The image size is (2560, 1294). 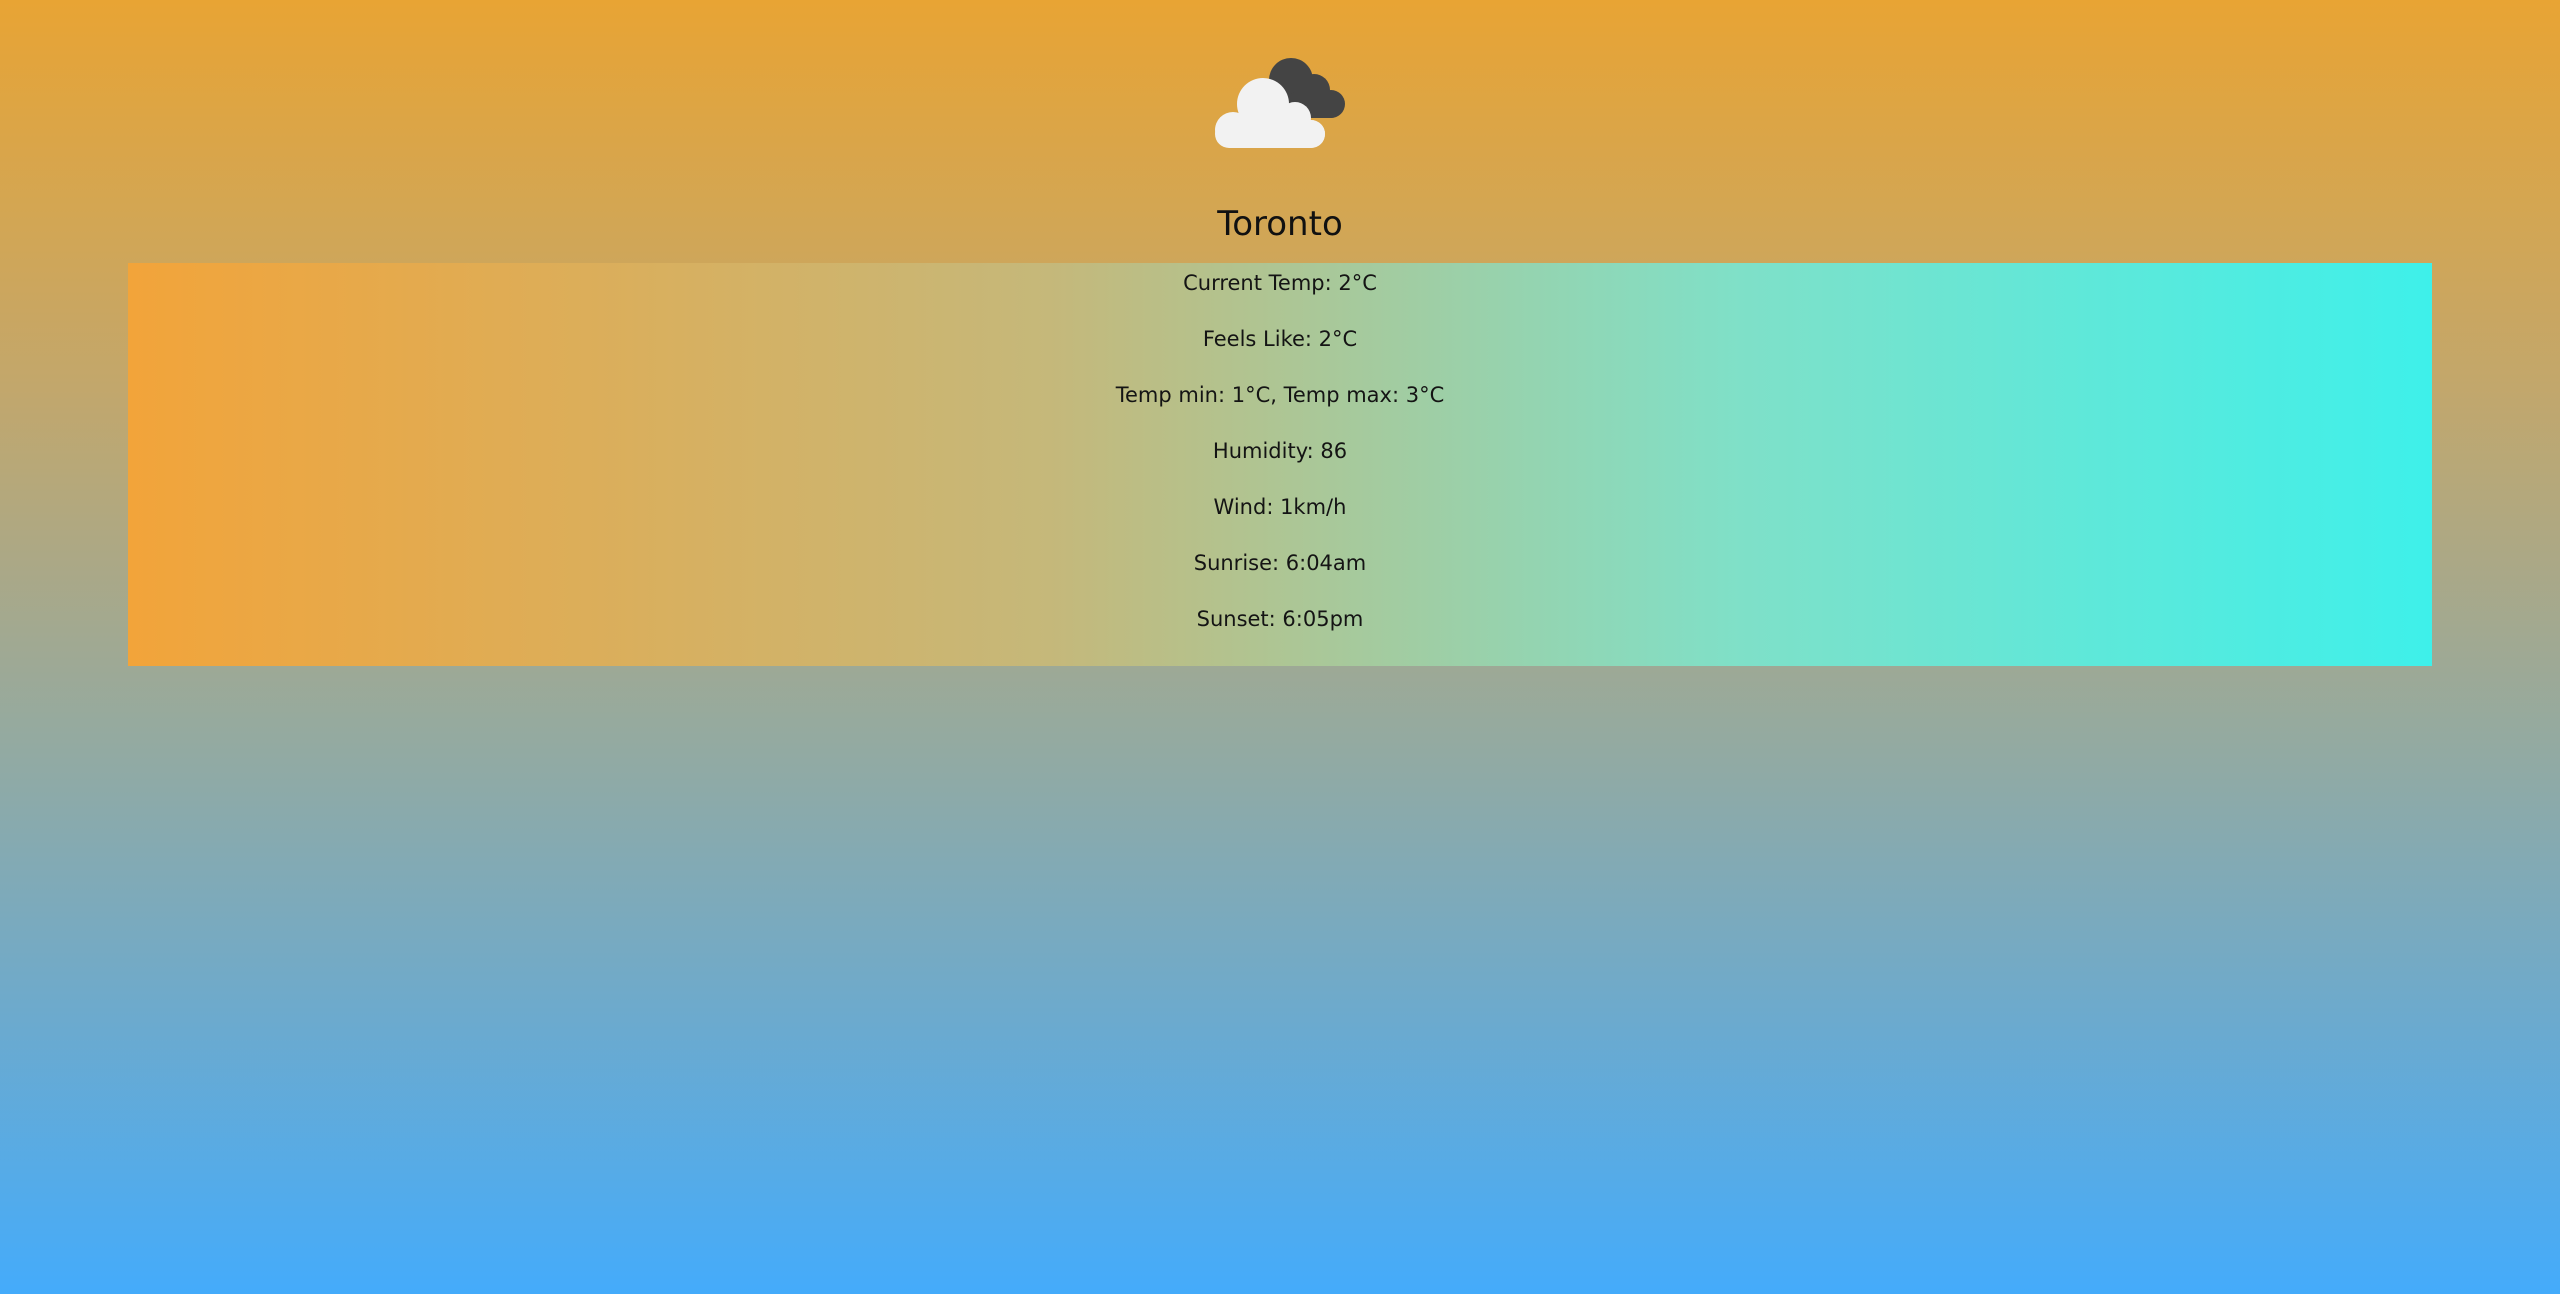 What do you see at coordinates (1280, 103) in the screenshot?
I see `cloudy-icon` at bounding box center [1280, 103].